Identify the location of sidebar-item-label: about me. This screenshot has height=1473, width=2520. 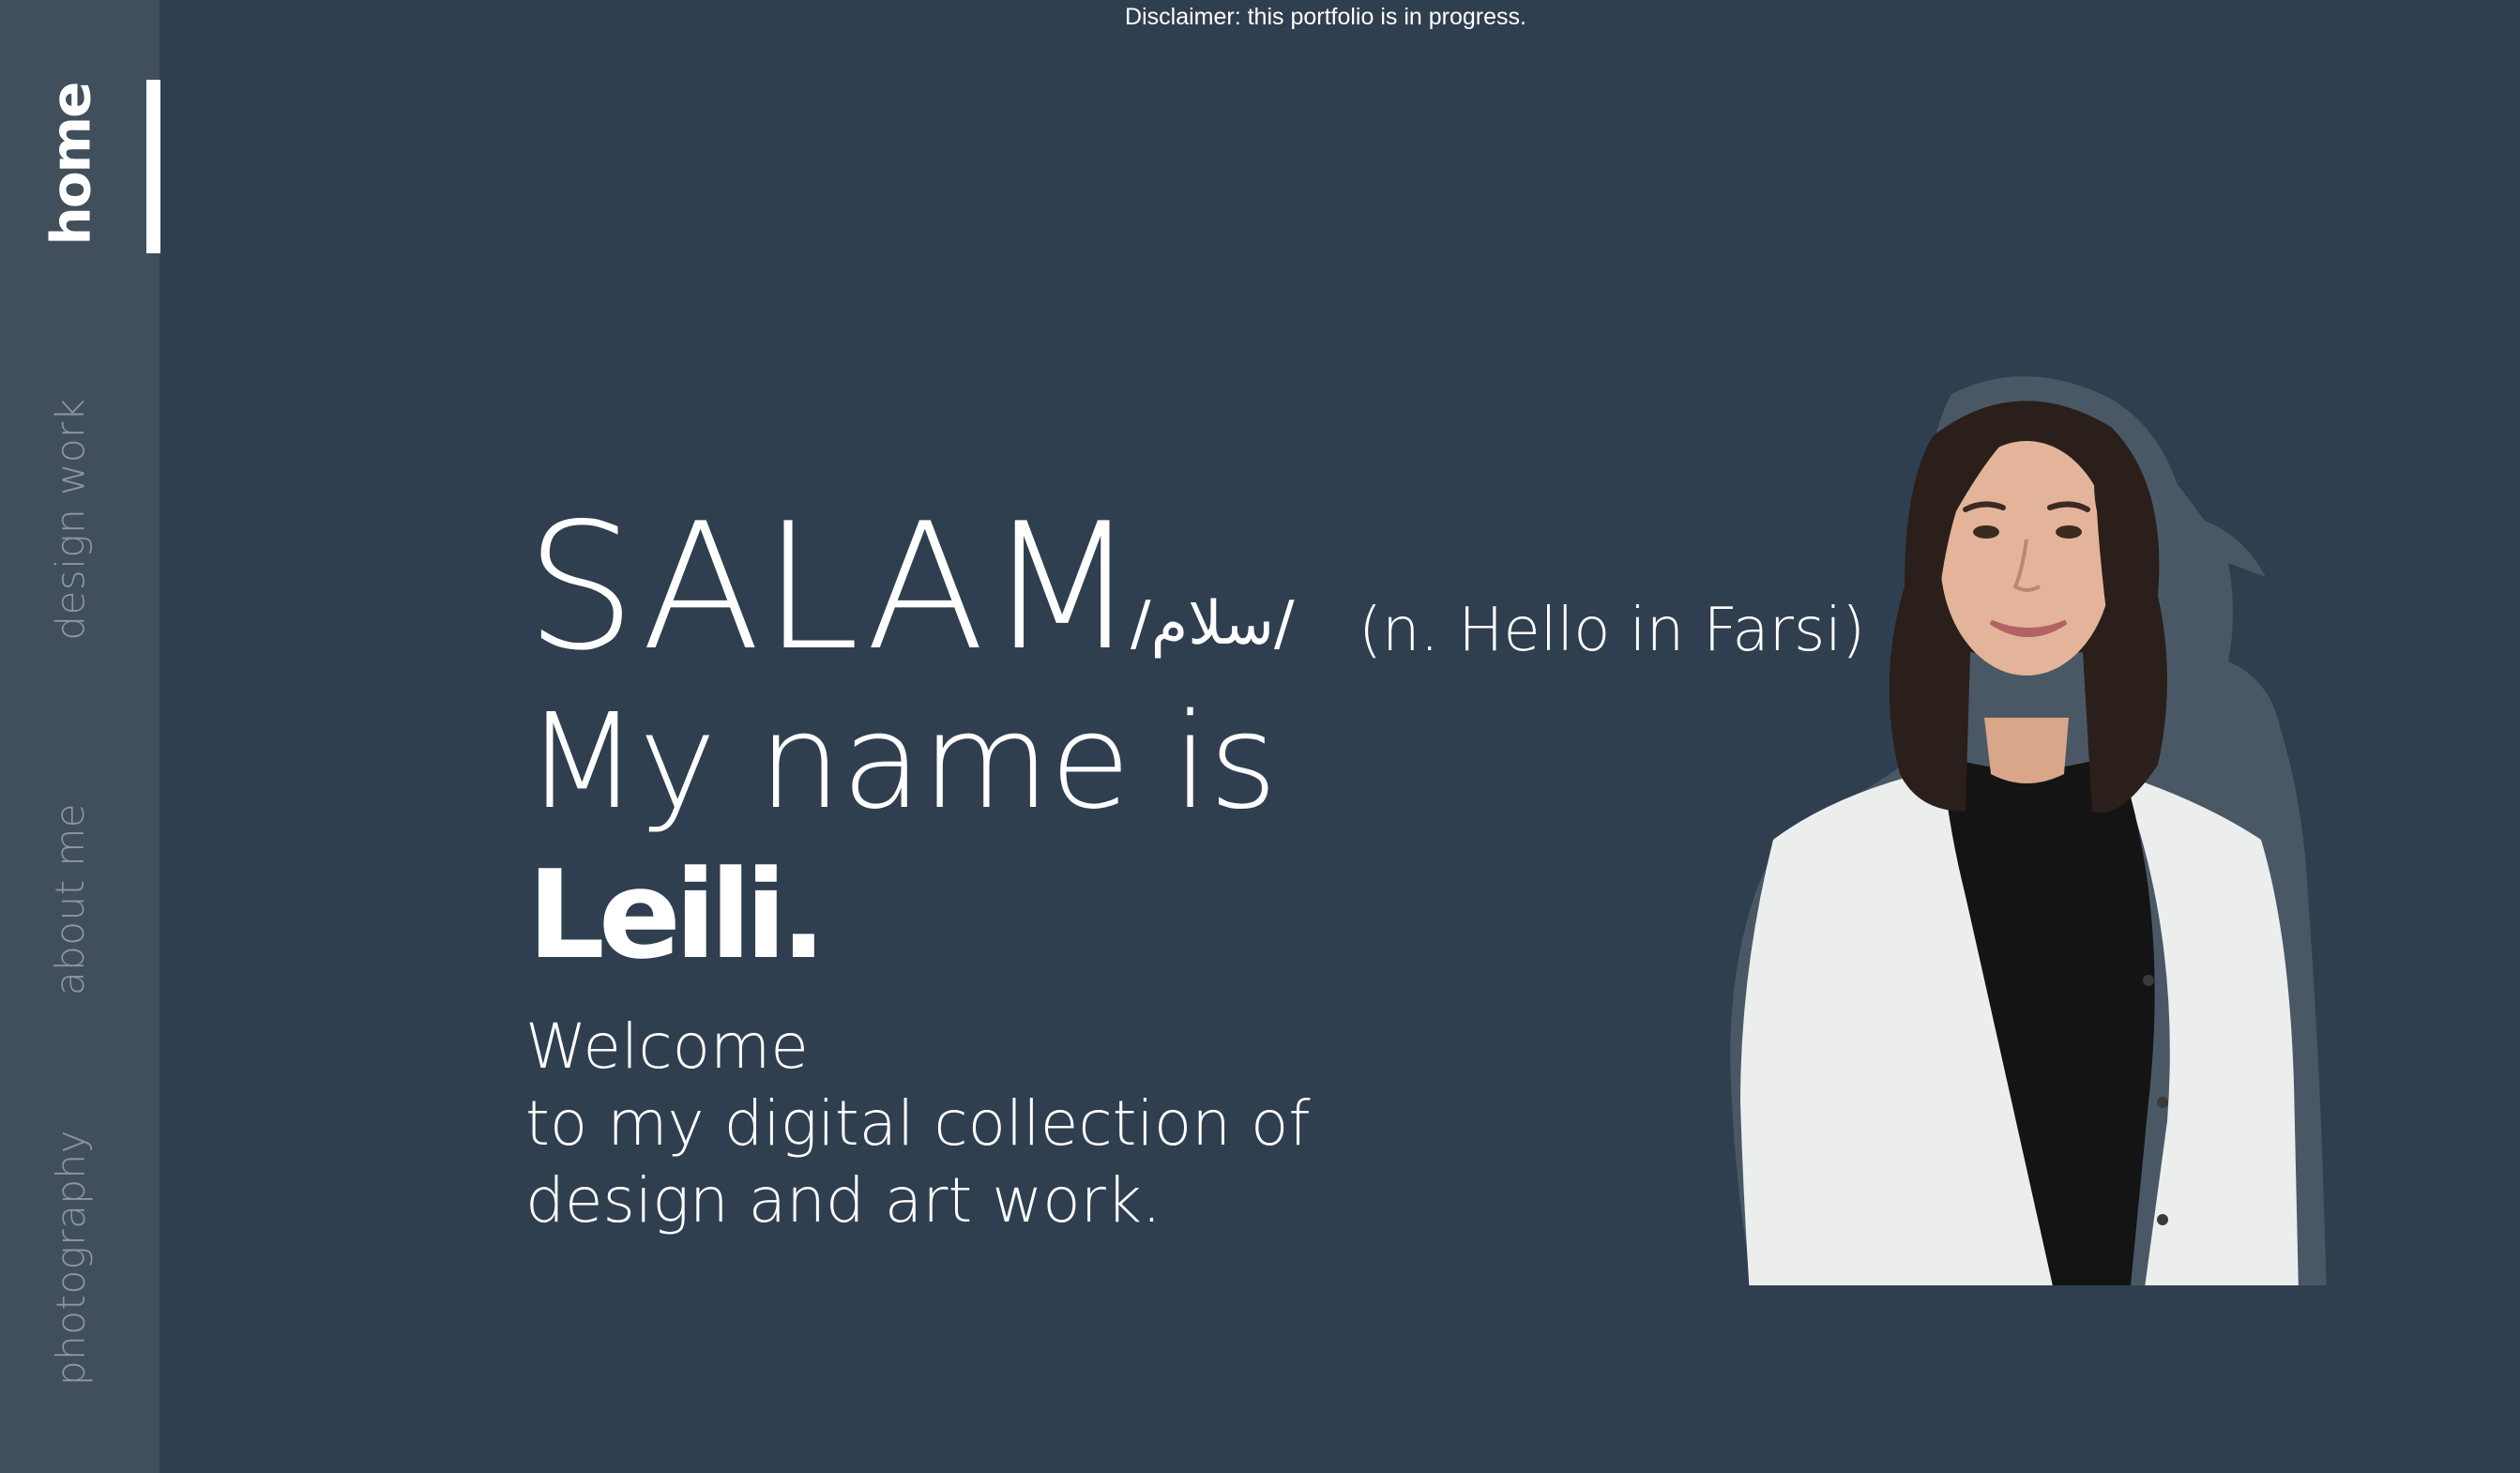
(70, 898).